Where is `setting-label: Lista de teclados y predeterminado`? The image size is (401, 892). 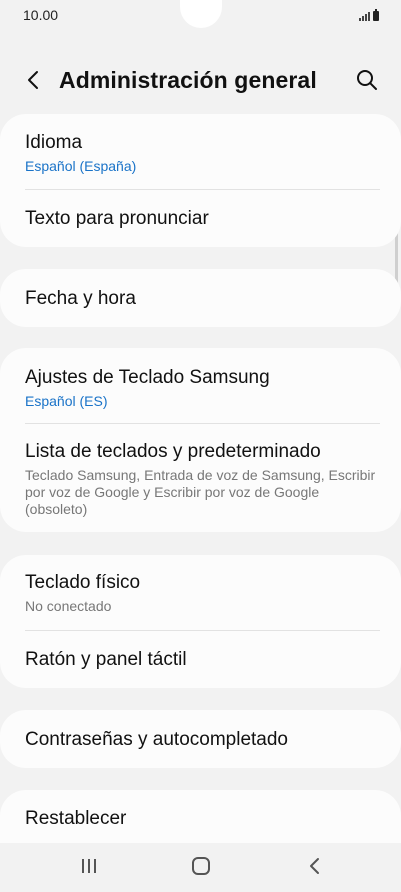 setting-label: Lista de teclados y predeterminado is located at coordinates (173, 451).